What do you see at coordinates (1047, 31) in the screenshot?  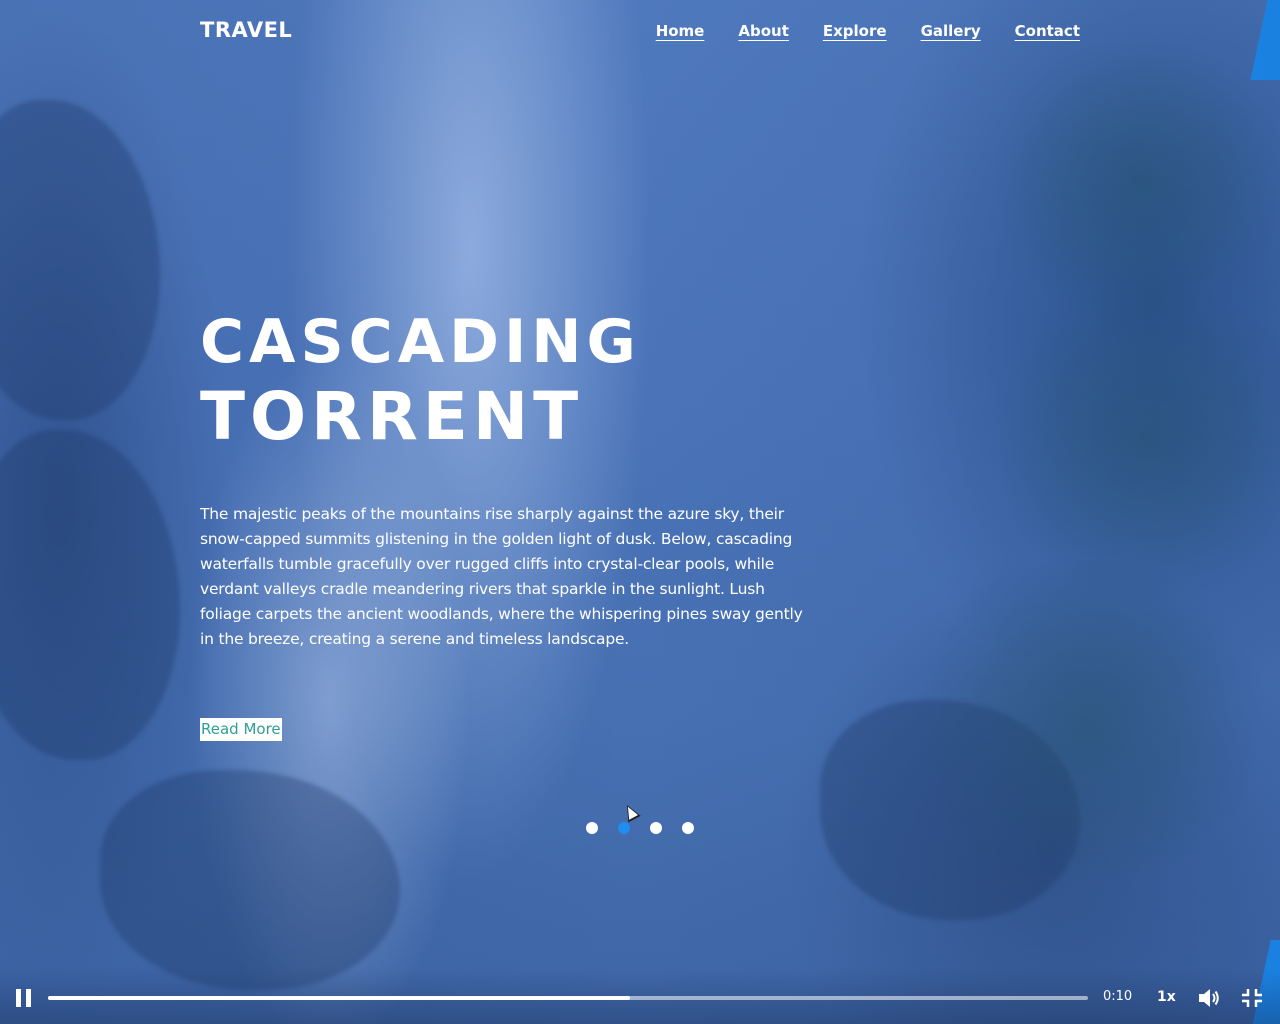 I see `nav-link-contact: Contact` at bounding box center [1047, 31].